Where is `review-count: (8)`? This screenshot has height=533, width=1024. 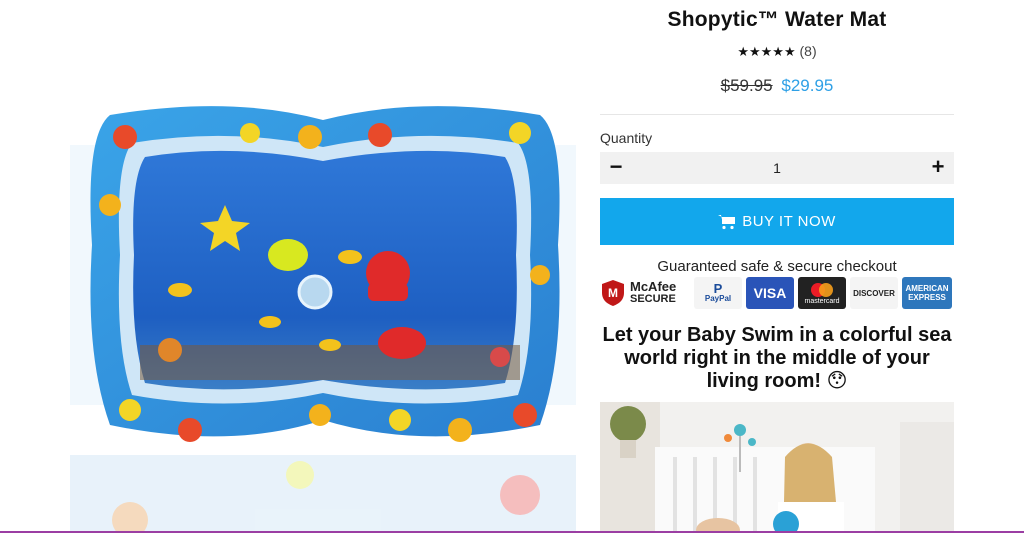
review-count: (8) is located at coordinates (808, 51).